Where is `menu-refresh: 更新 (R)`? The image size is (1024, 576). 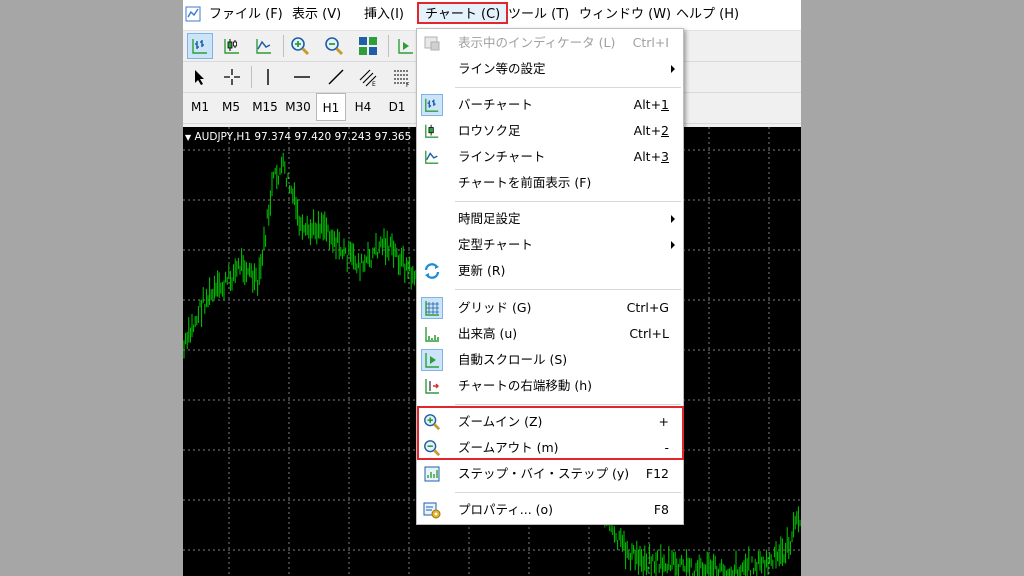 menu-refresh: 更新 (R) is located at coordinates (550, 271).